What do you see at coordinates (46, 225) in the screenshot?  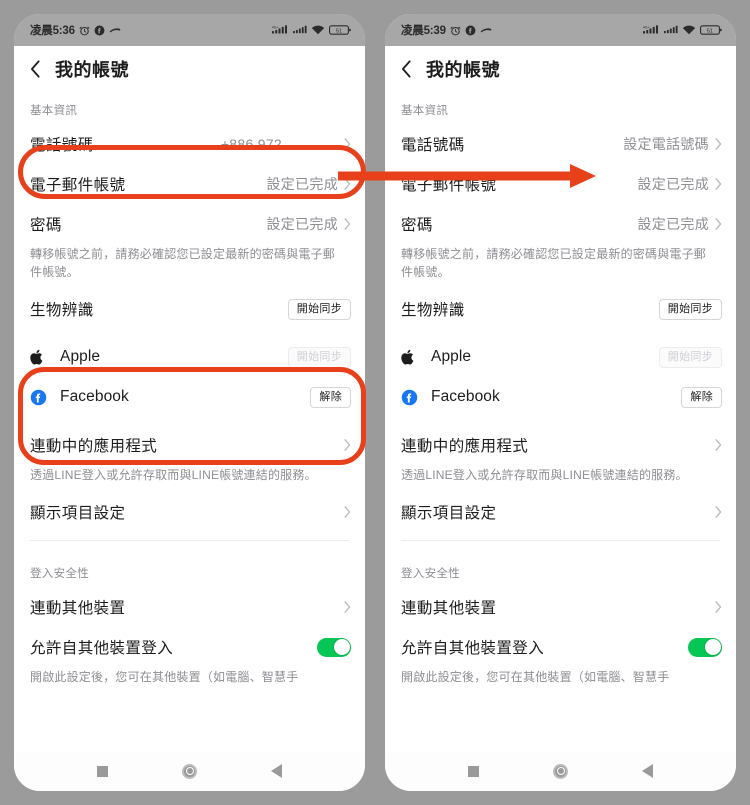 I see `row-label: 密碼` at bounding box center [46, 225].